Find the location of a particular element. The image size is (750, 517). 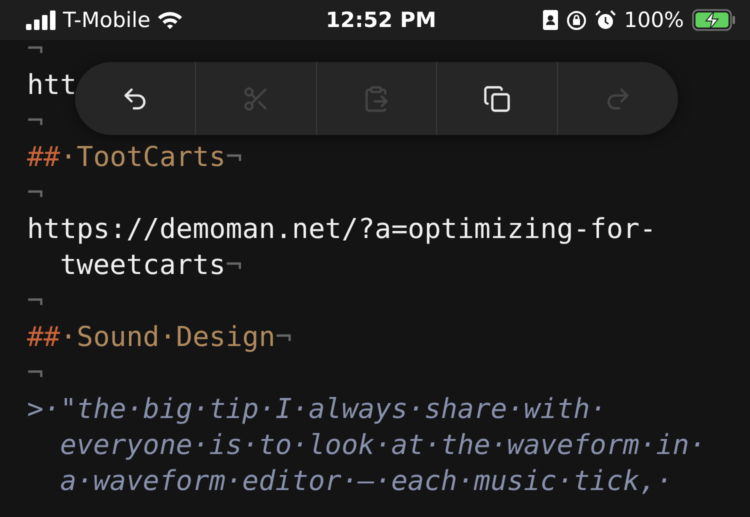

alarm-clock-icon is located at coordinates (605, 20).